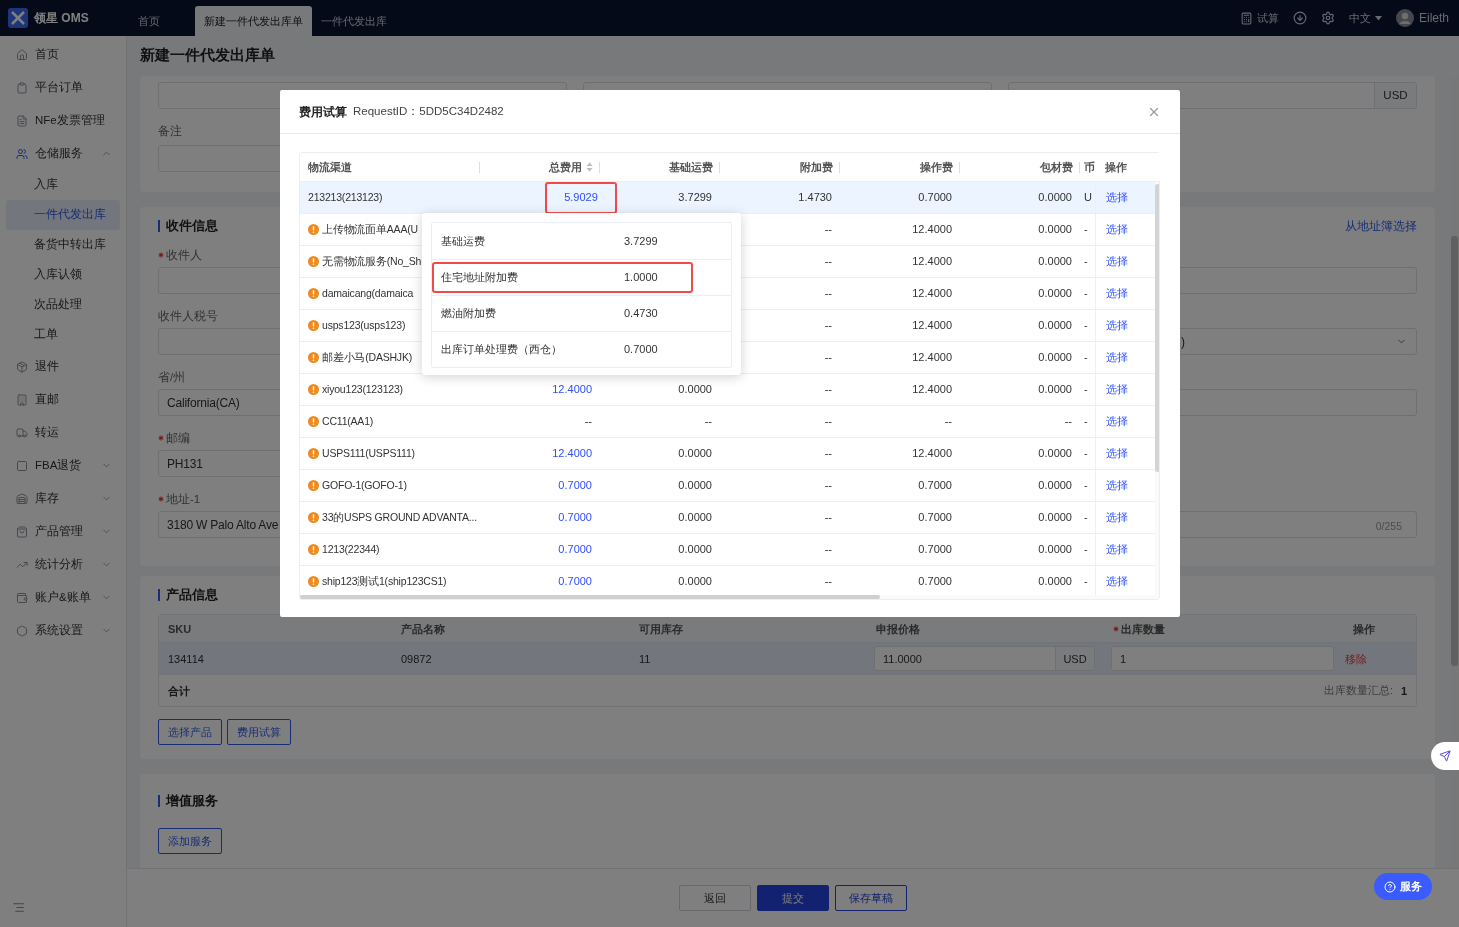  I want to click on app-title: 领星 OMS, so click(61, 18).